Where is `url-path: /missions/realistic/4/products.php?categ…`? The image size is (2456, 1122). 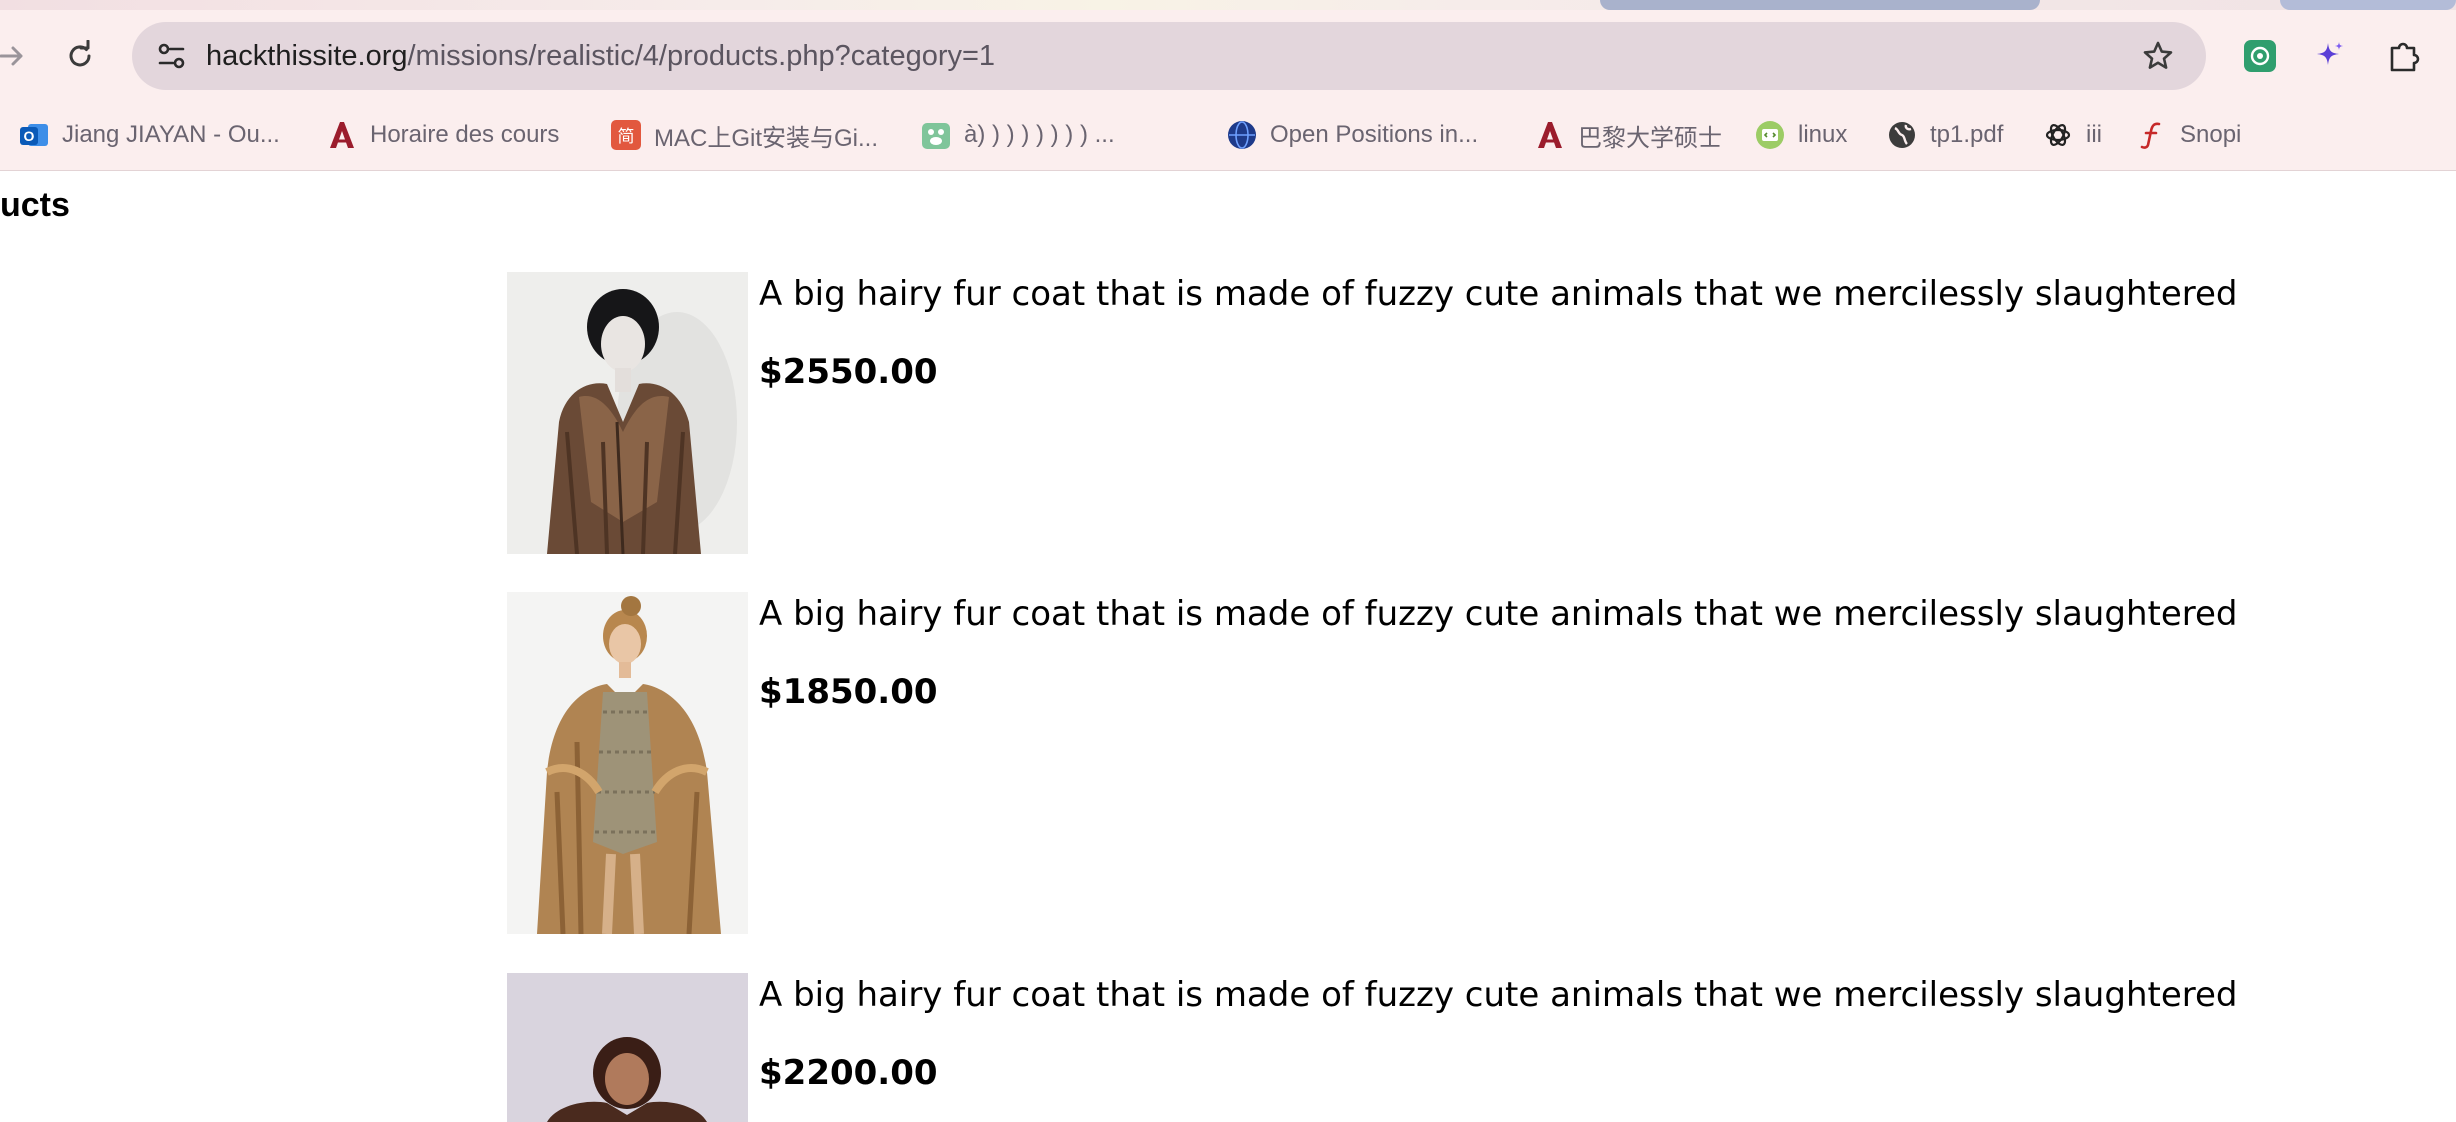
url-path: /missions/realistic/4/products.php?categ… is located at coordinates (701, 56).